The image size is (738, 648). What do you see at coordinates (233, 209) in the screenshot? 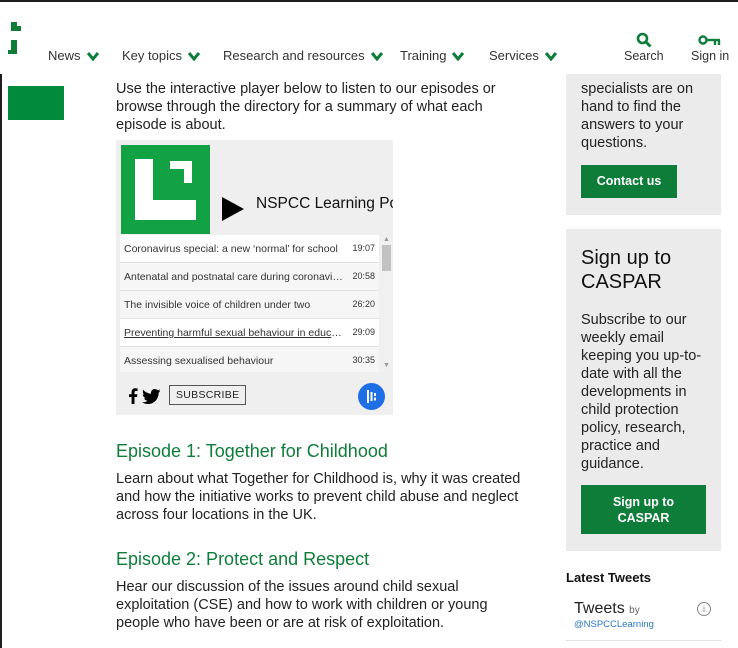
I see `play-button` at bounding box center [233, 209].